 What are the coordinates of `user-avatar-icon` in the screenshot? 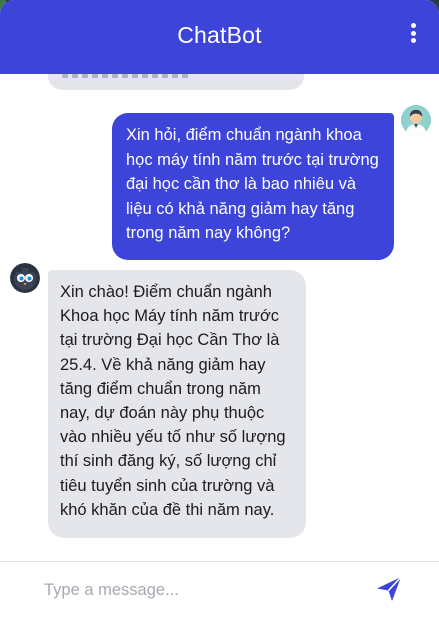 It's located at (416, 120).